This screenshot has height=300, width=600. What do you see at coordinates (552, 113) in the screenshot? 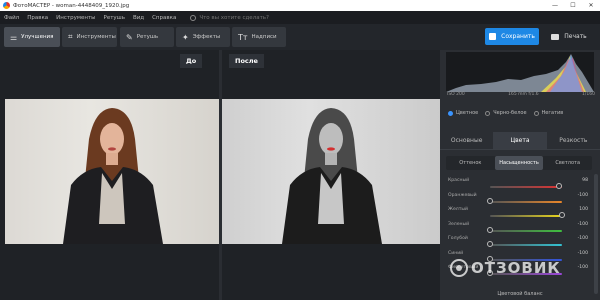
I see `mode-label: Негатив` at bounding box center [552, 113].